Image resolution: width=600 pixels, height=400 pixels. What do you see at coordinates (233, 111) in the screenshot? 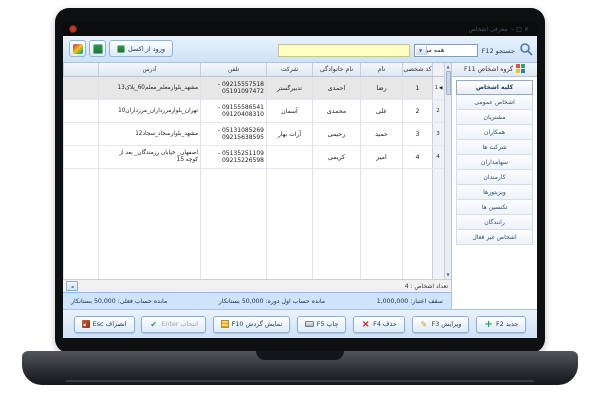
I see `cell-phone: - 09155586541 09120408310` at bounding box center [233, 111].